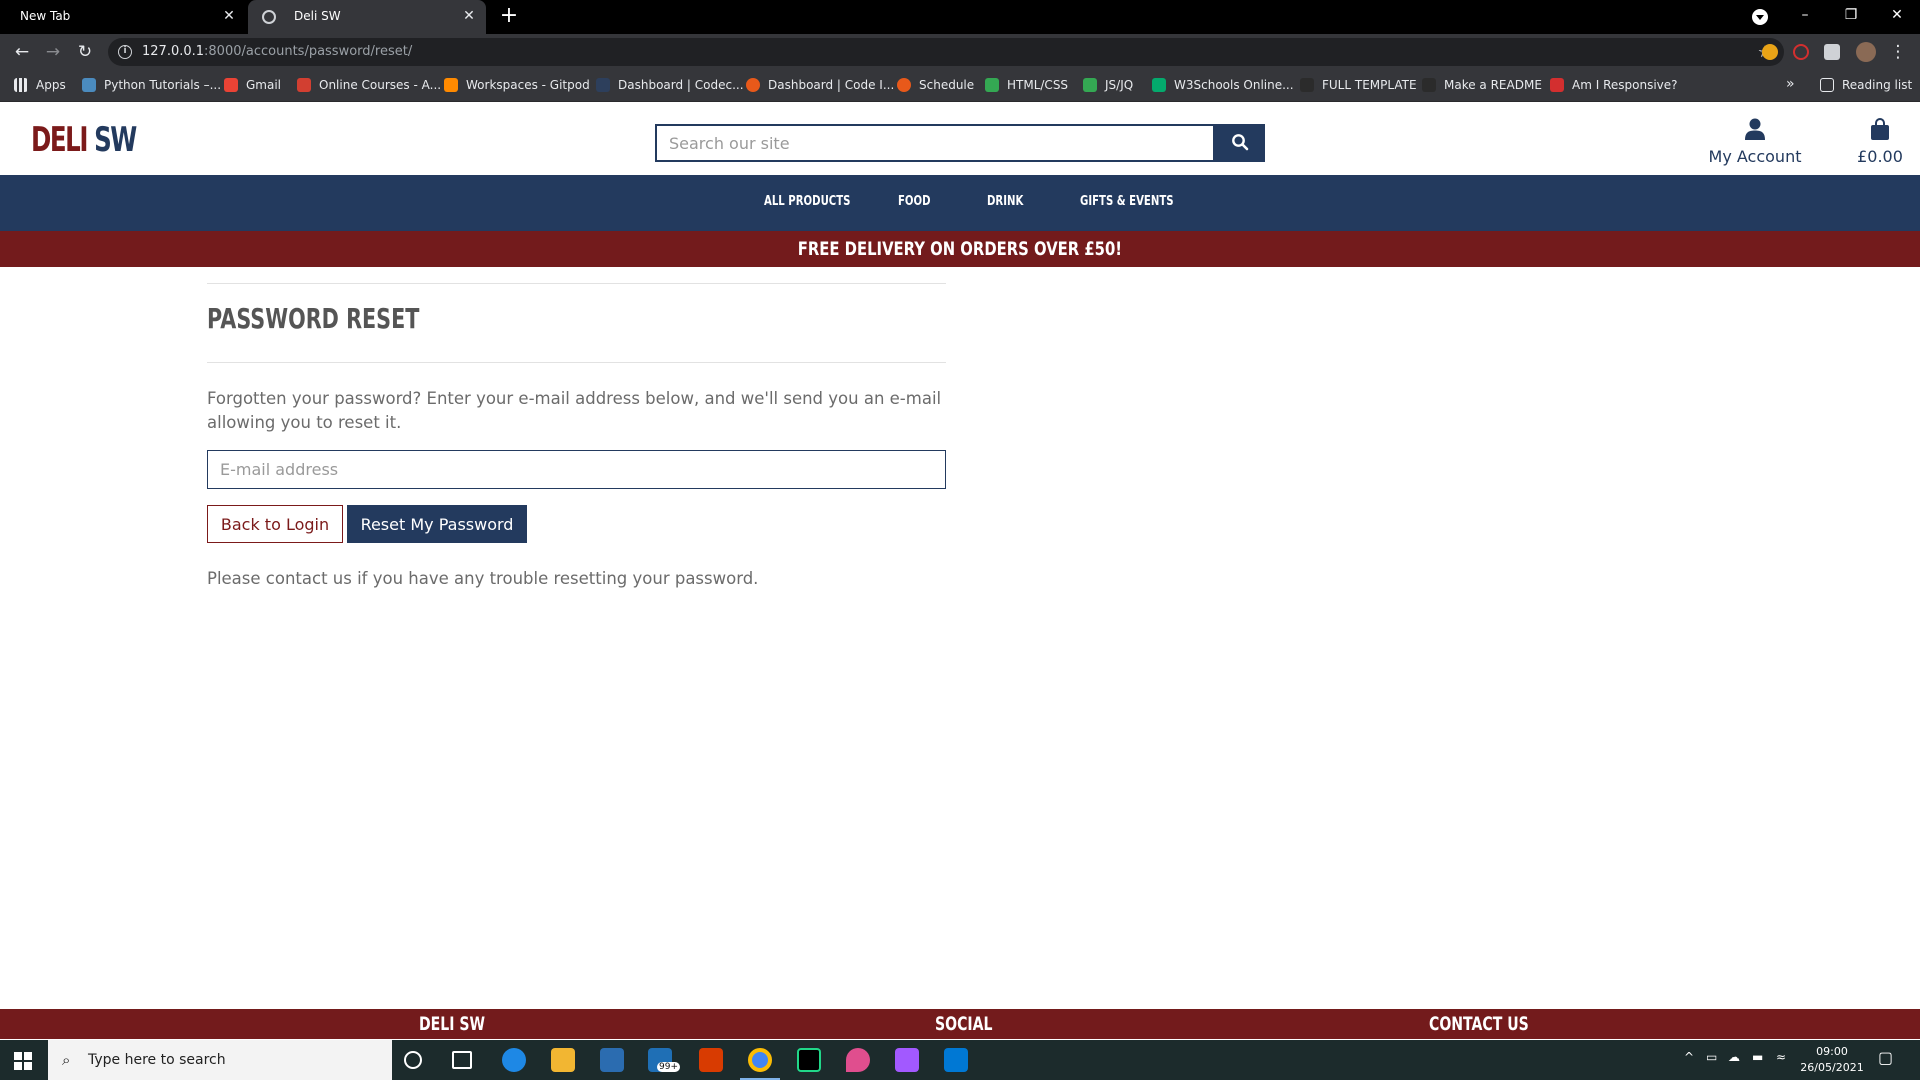 Image resolution: width=1920 pixels, height=1080 pixels. Describe the element at coordinates (1689, 1057) in the screenshot. I see `chevron-up-icon: ^` at that location.